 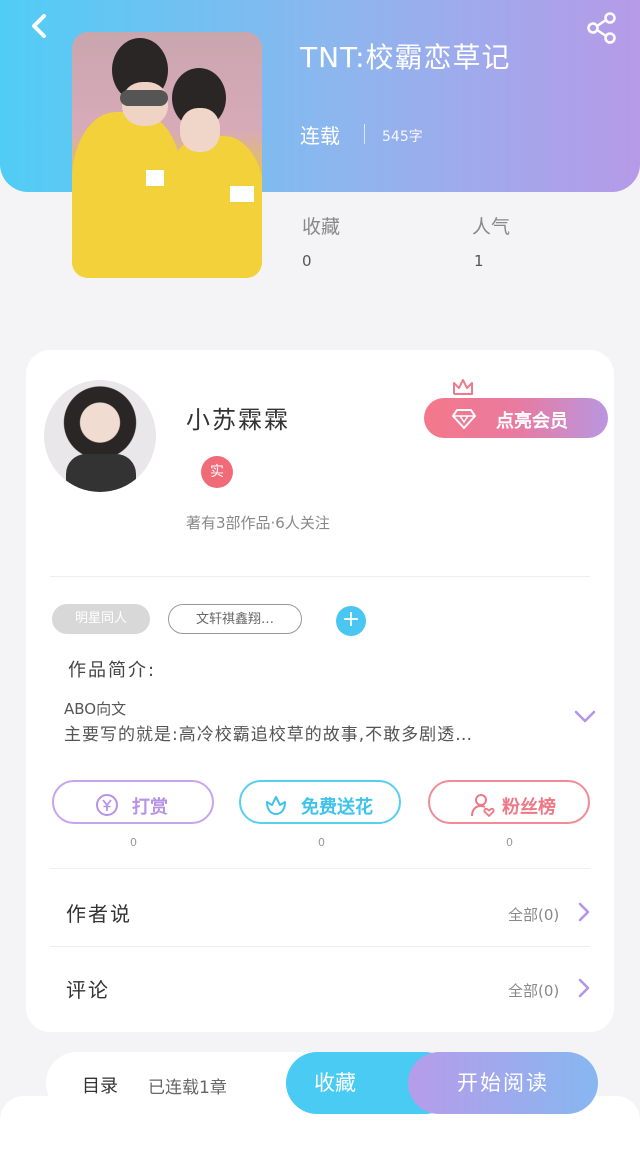 I want to click on crown-icon, so click(x=463, y=387).